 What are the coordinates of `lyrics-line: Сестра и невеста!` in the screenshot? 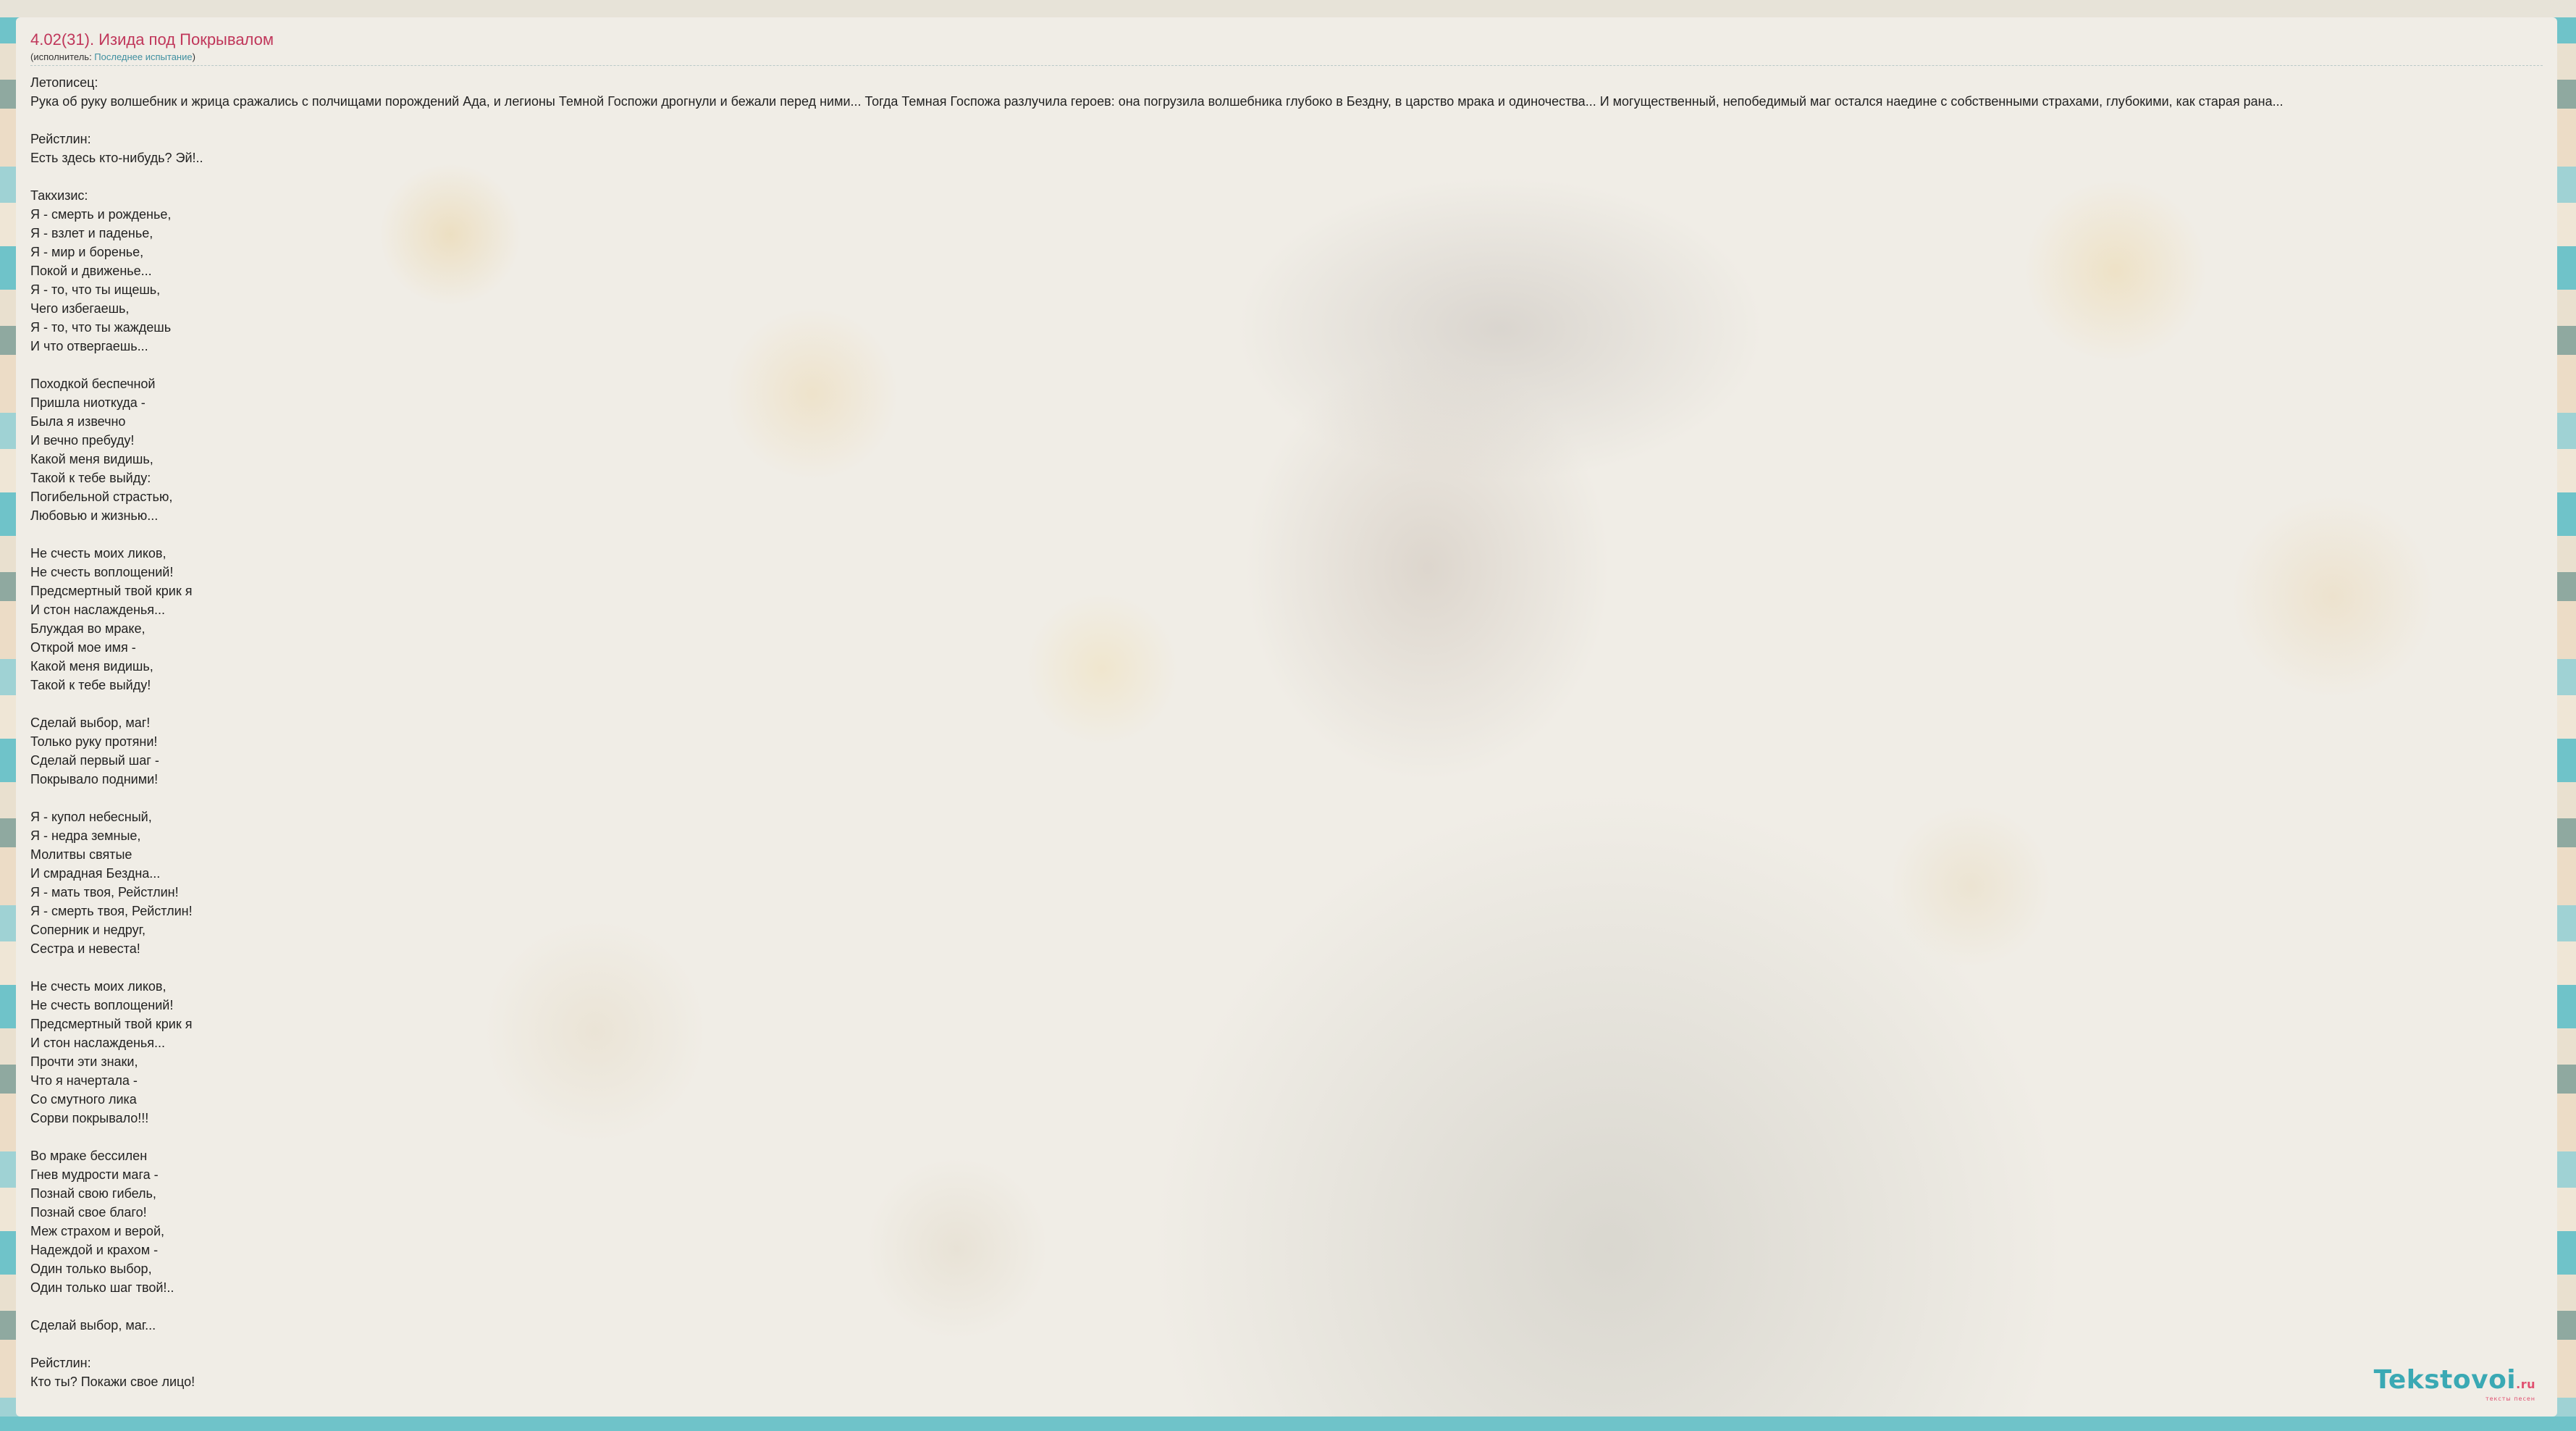 It's located at (85, 948).